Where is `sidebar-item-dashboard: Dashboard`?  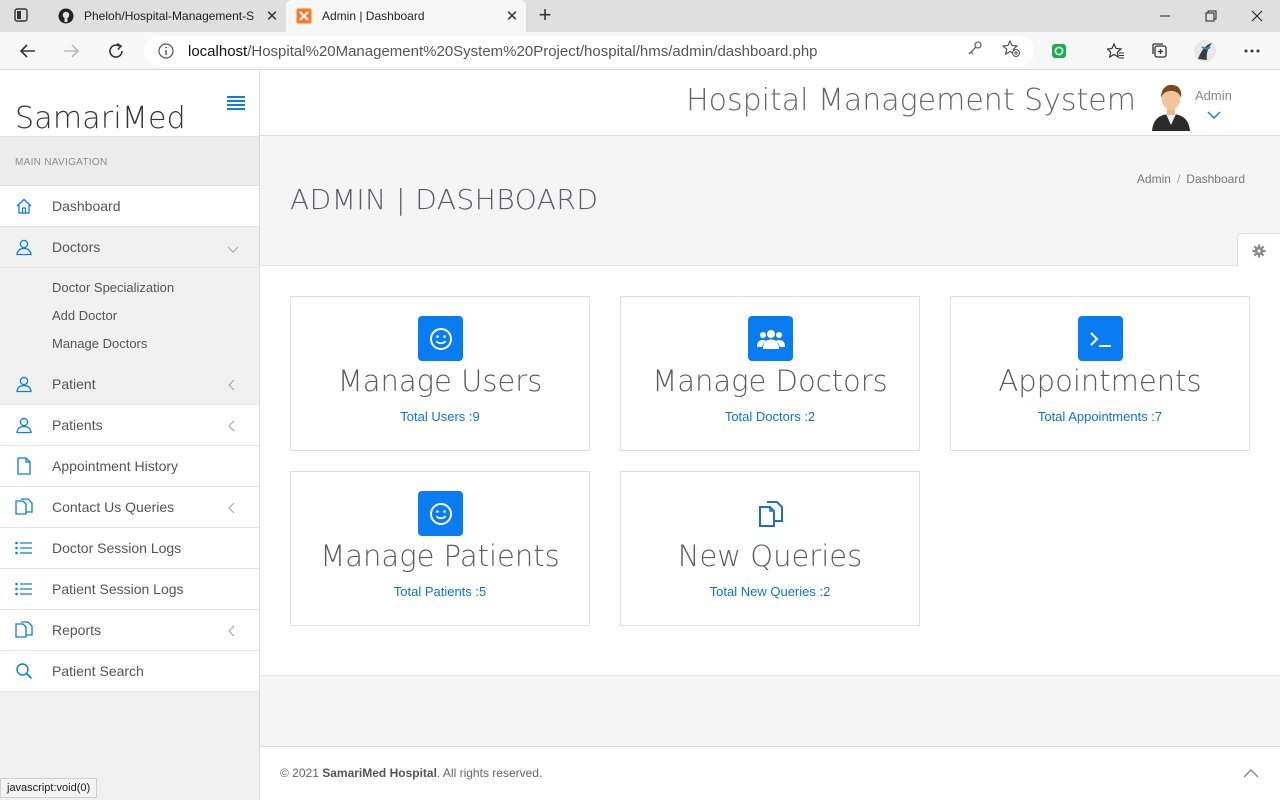
sidebar-item-dashboard: Dashboard is located at coordinates (129, 206).